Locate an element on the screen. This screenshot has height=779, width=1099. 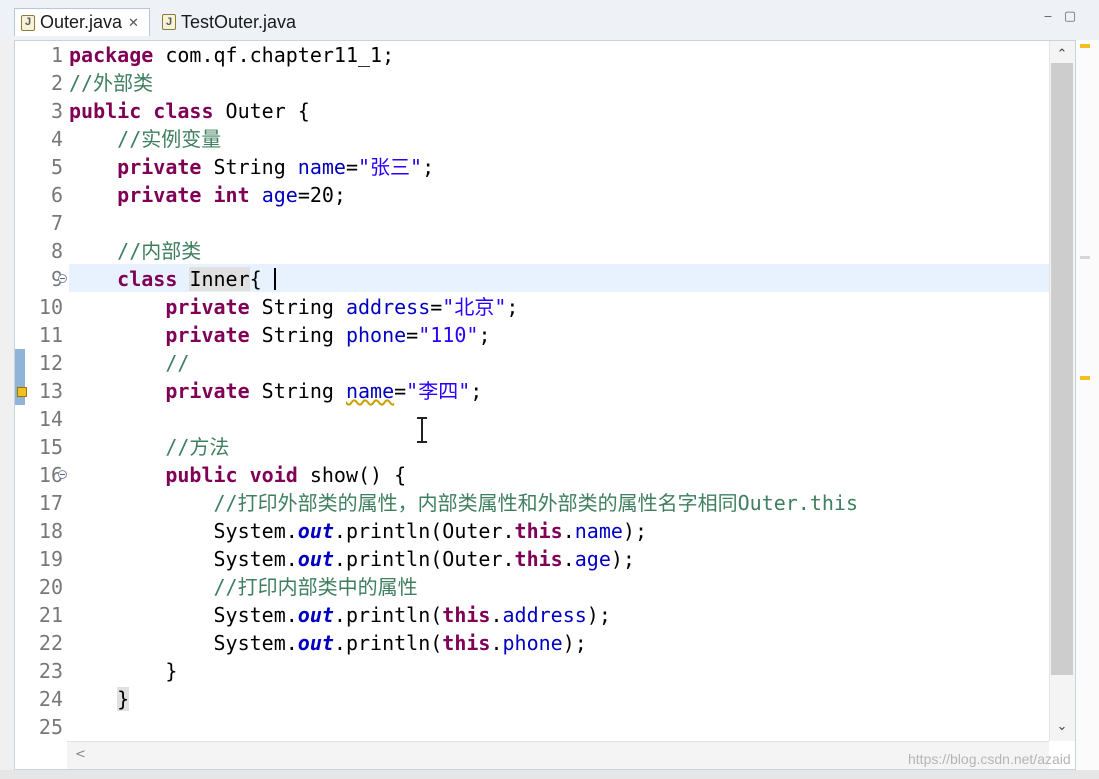
scroll-thumb is located at coordinates (1062, 369).